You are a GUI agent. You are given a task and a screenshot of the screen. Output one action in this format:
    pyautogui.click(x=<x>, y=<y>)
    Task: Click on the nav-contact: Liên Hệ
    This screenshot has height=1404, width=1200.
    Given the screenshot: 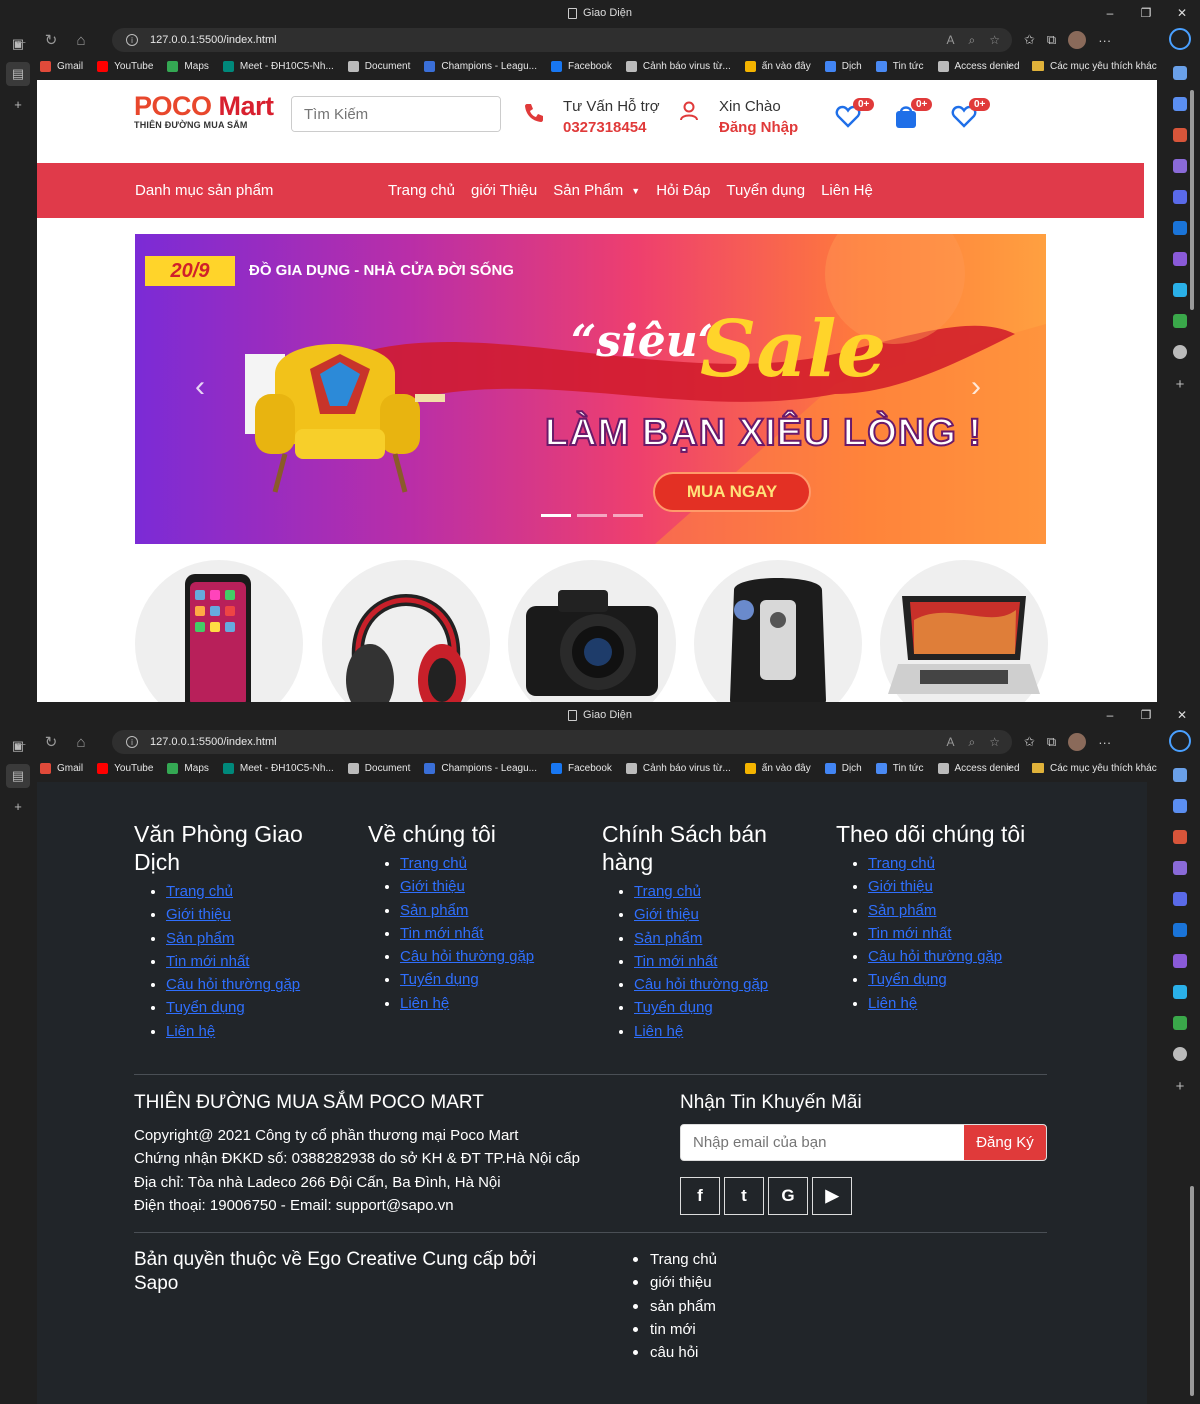 What is the action you would take?
    pyautogui.click(x=847, y=190)
    